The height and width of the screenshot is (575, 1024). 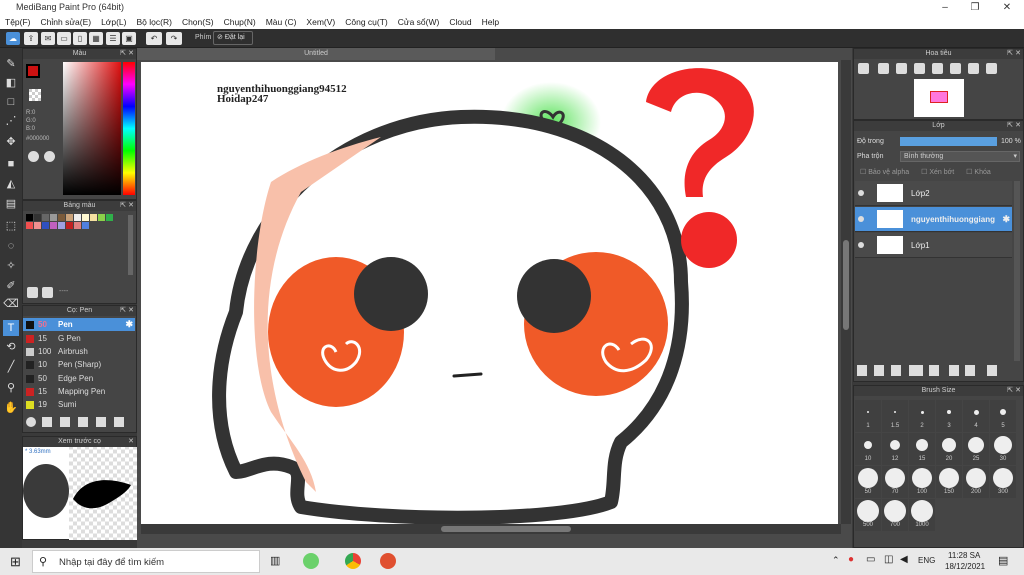 I want to click on operation-tool-icon: ⟲, so click(x=11, y=347).